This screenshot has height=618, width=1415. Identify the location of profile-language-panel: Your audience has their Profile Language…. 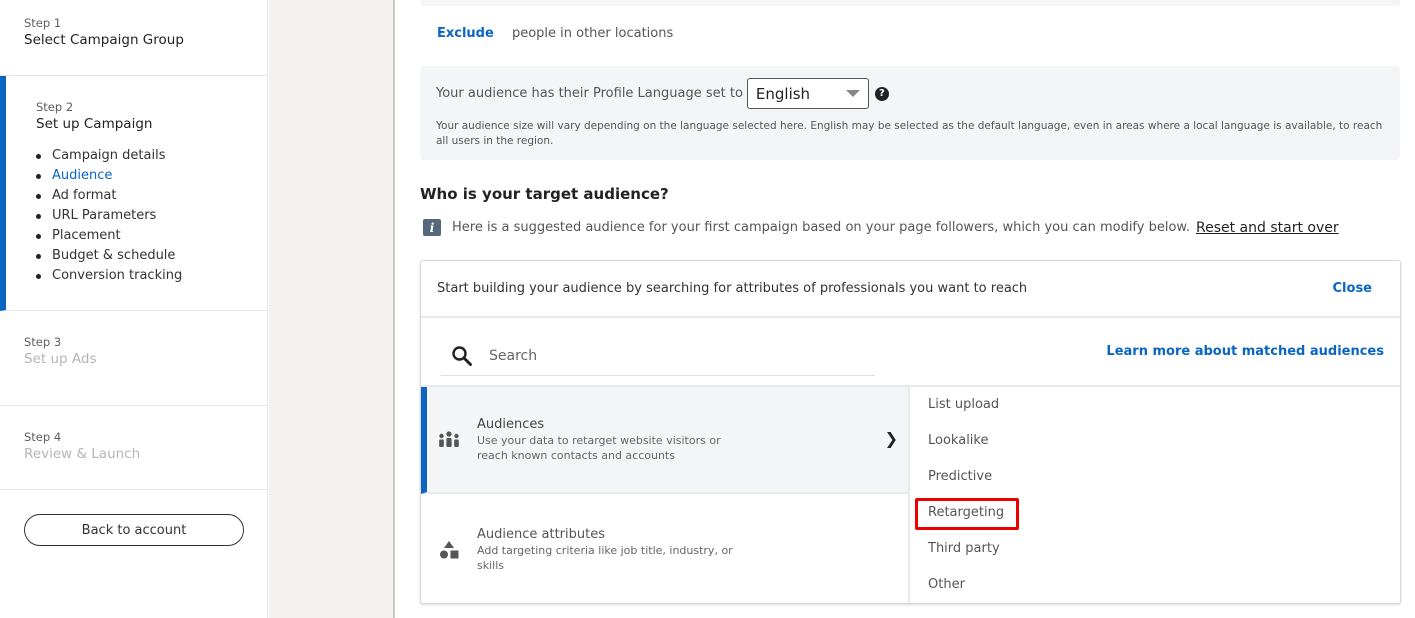
(910, 113).